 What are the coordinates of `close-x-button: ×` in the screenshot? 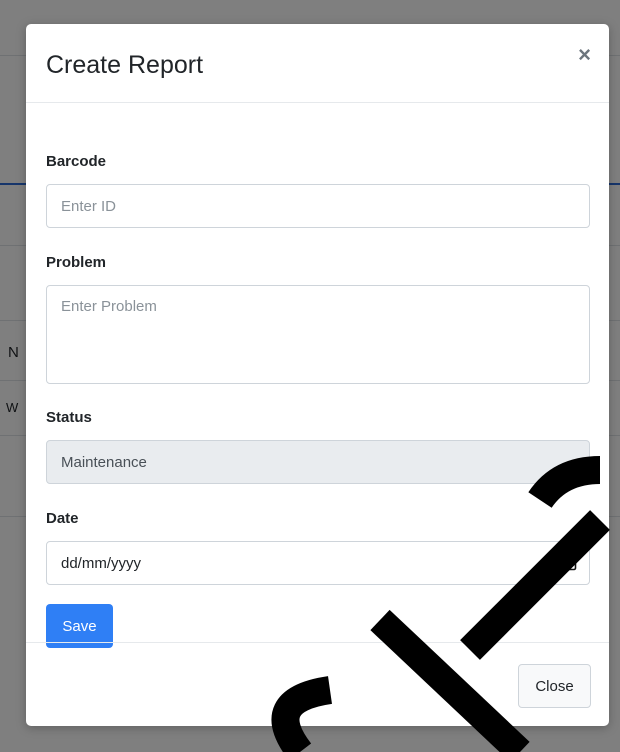 It's located at (584, 55).